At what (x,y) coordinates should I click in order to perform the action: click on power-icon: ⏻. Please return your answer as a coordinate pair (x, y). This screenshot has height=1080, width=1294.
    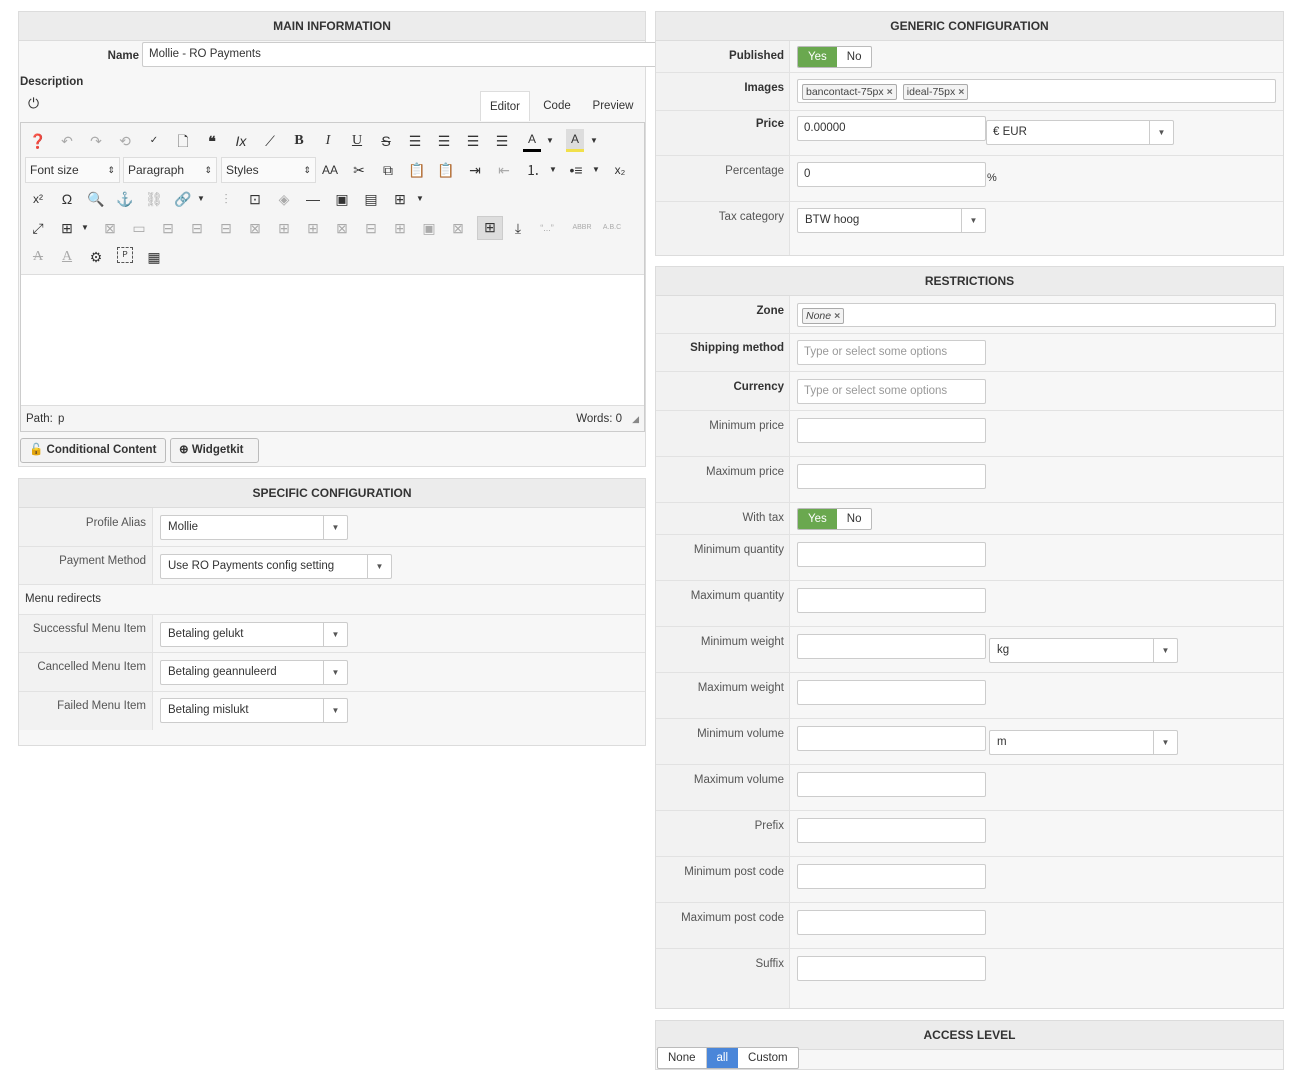
    Looking at the image, I should click on (33, 103).